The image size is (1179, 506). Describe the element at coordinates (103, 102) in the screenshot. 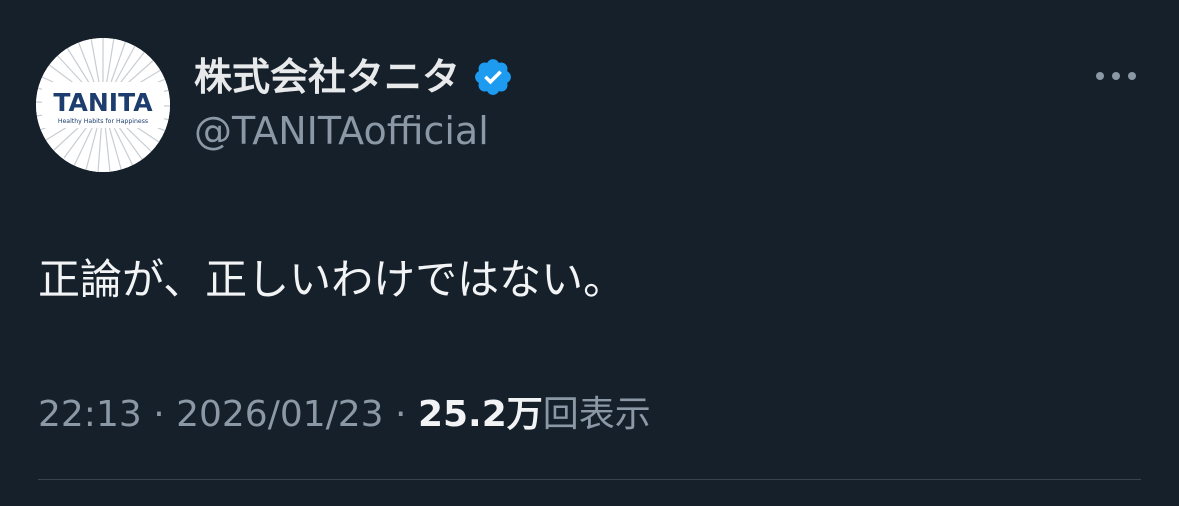

I see `avatar-logo-text: TANITA` at that location.